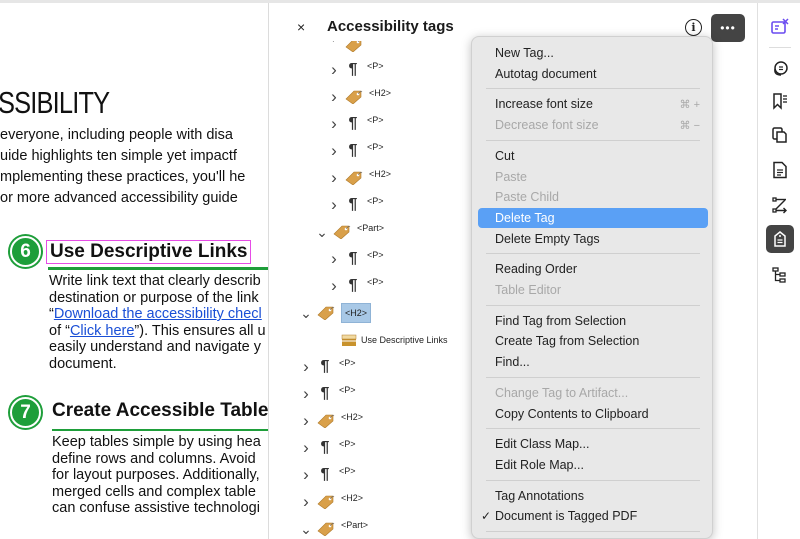  I want to click on menu-item-reading-order: Reading Order, so click(593, 269).